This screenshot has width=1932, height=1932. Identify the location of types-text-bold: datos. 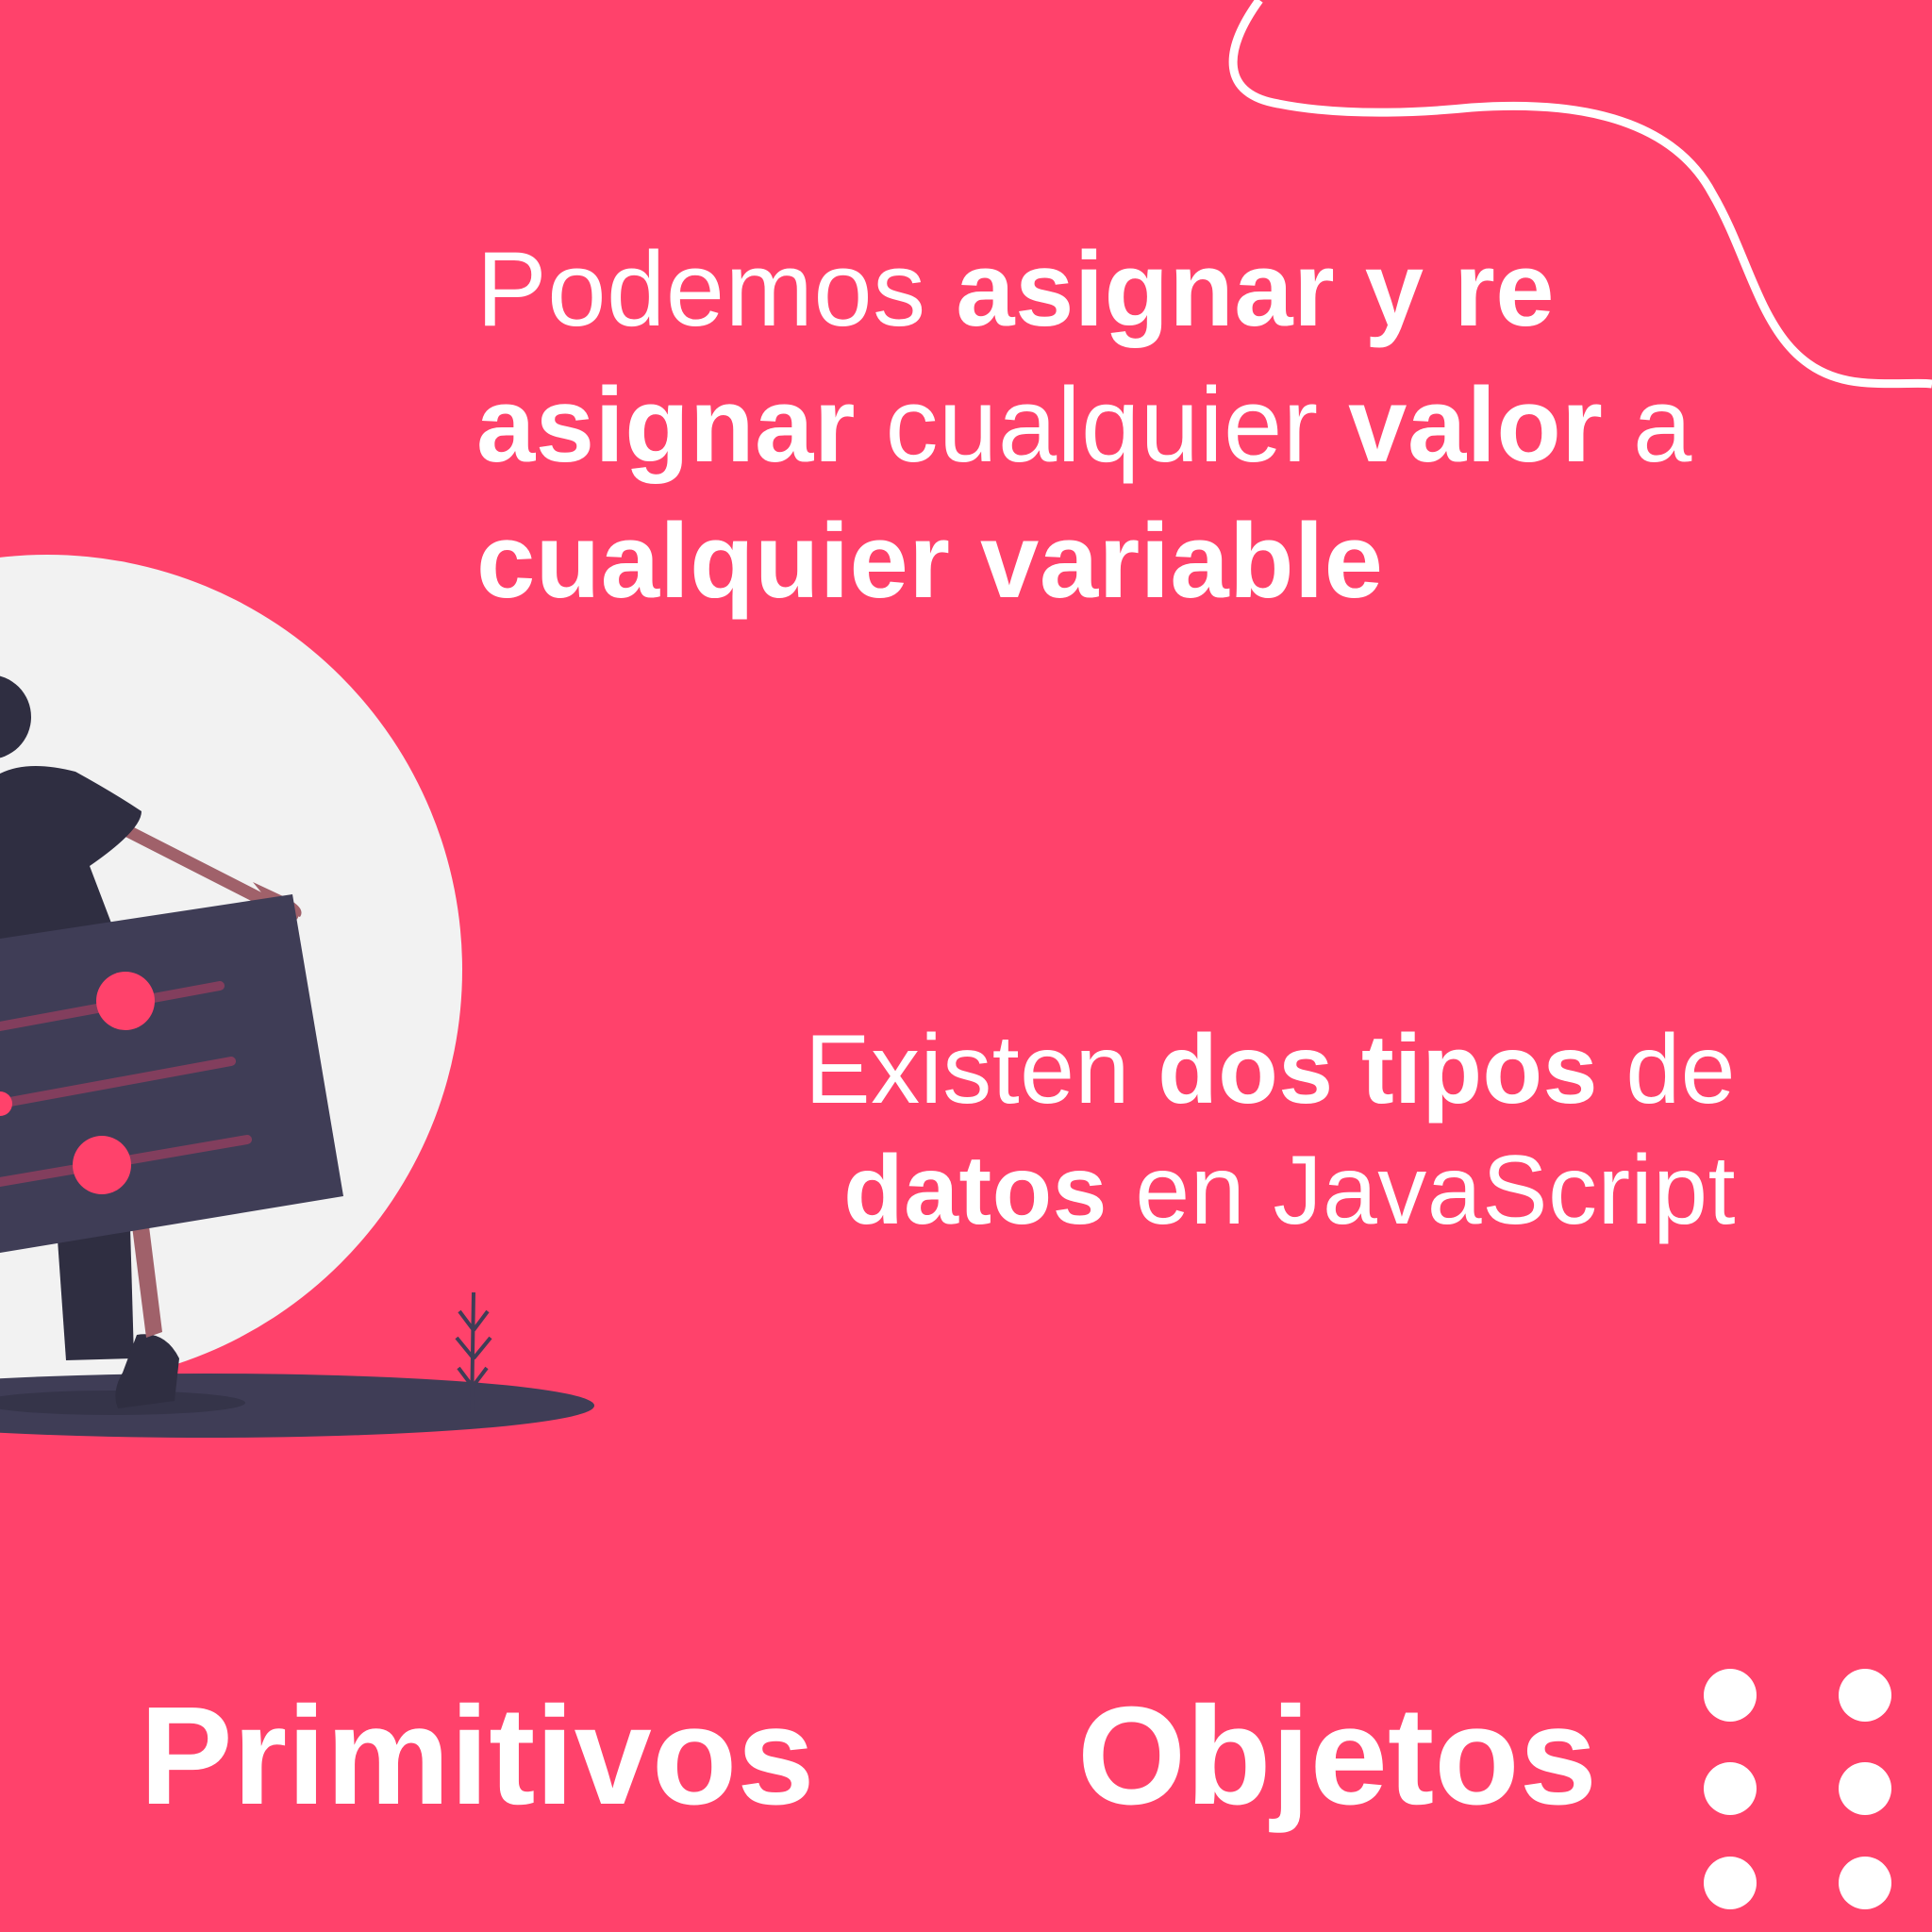
(976, 1190).